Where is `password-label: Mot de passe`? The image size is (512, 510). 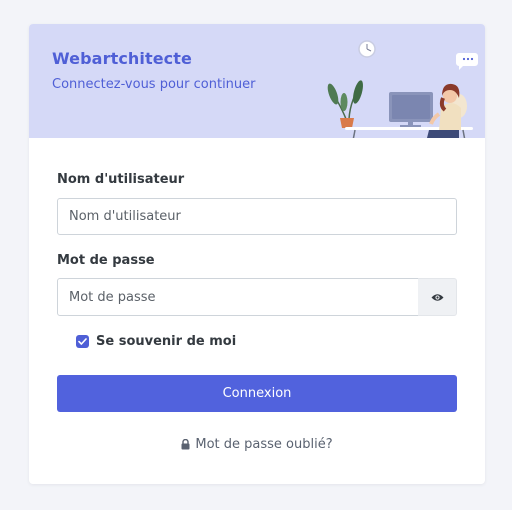
password-label: Mot de passe is located at coordinates (106, 260).